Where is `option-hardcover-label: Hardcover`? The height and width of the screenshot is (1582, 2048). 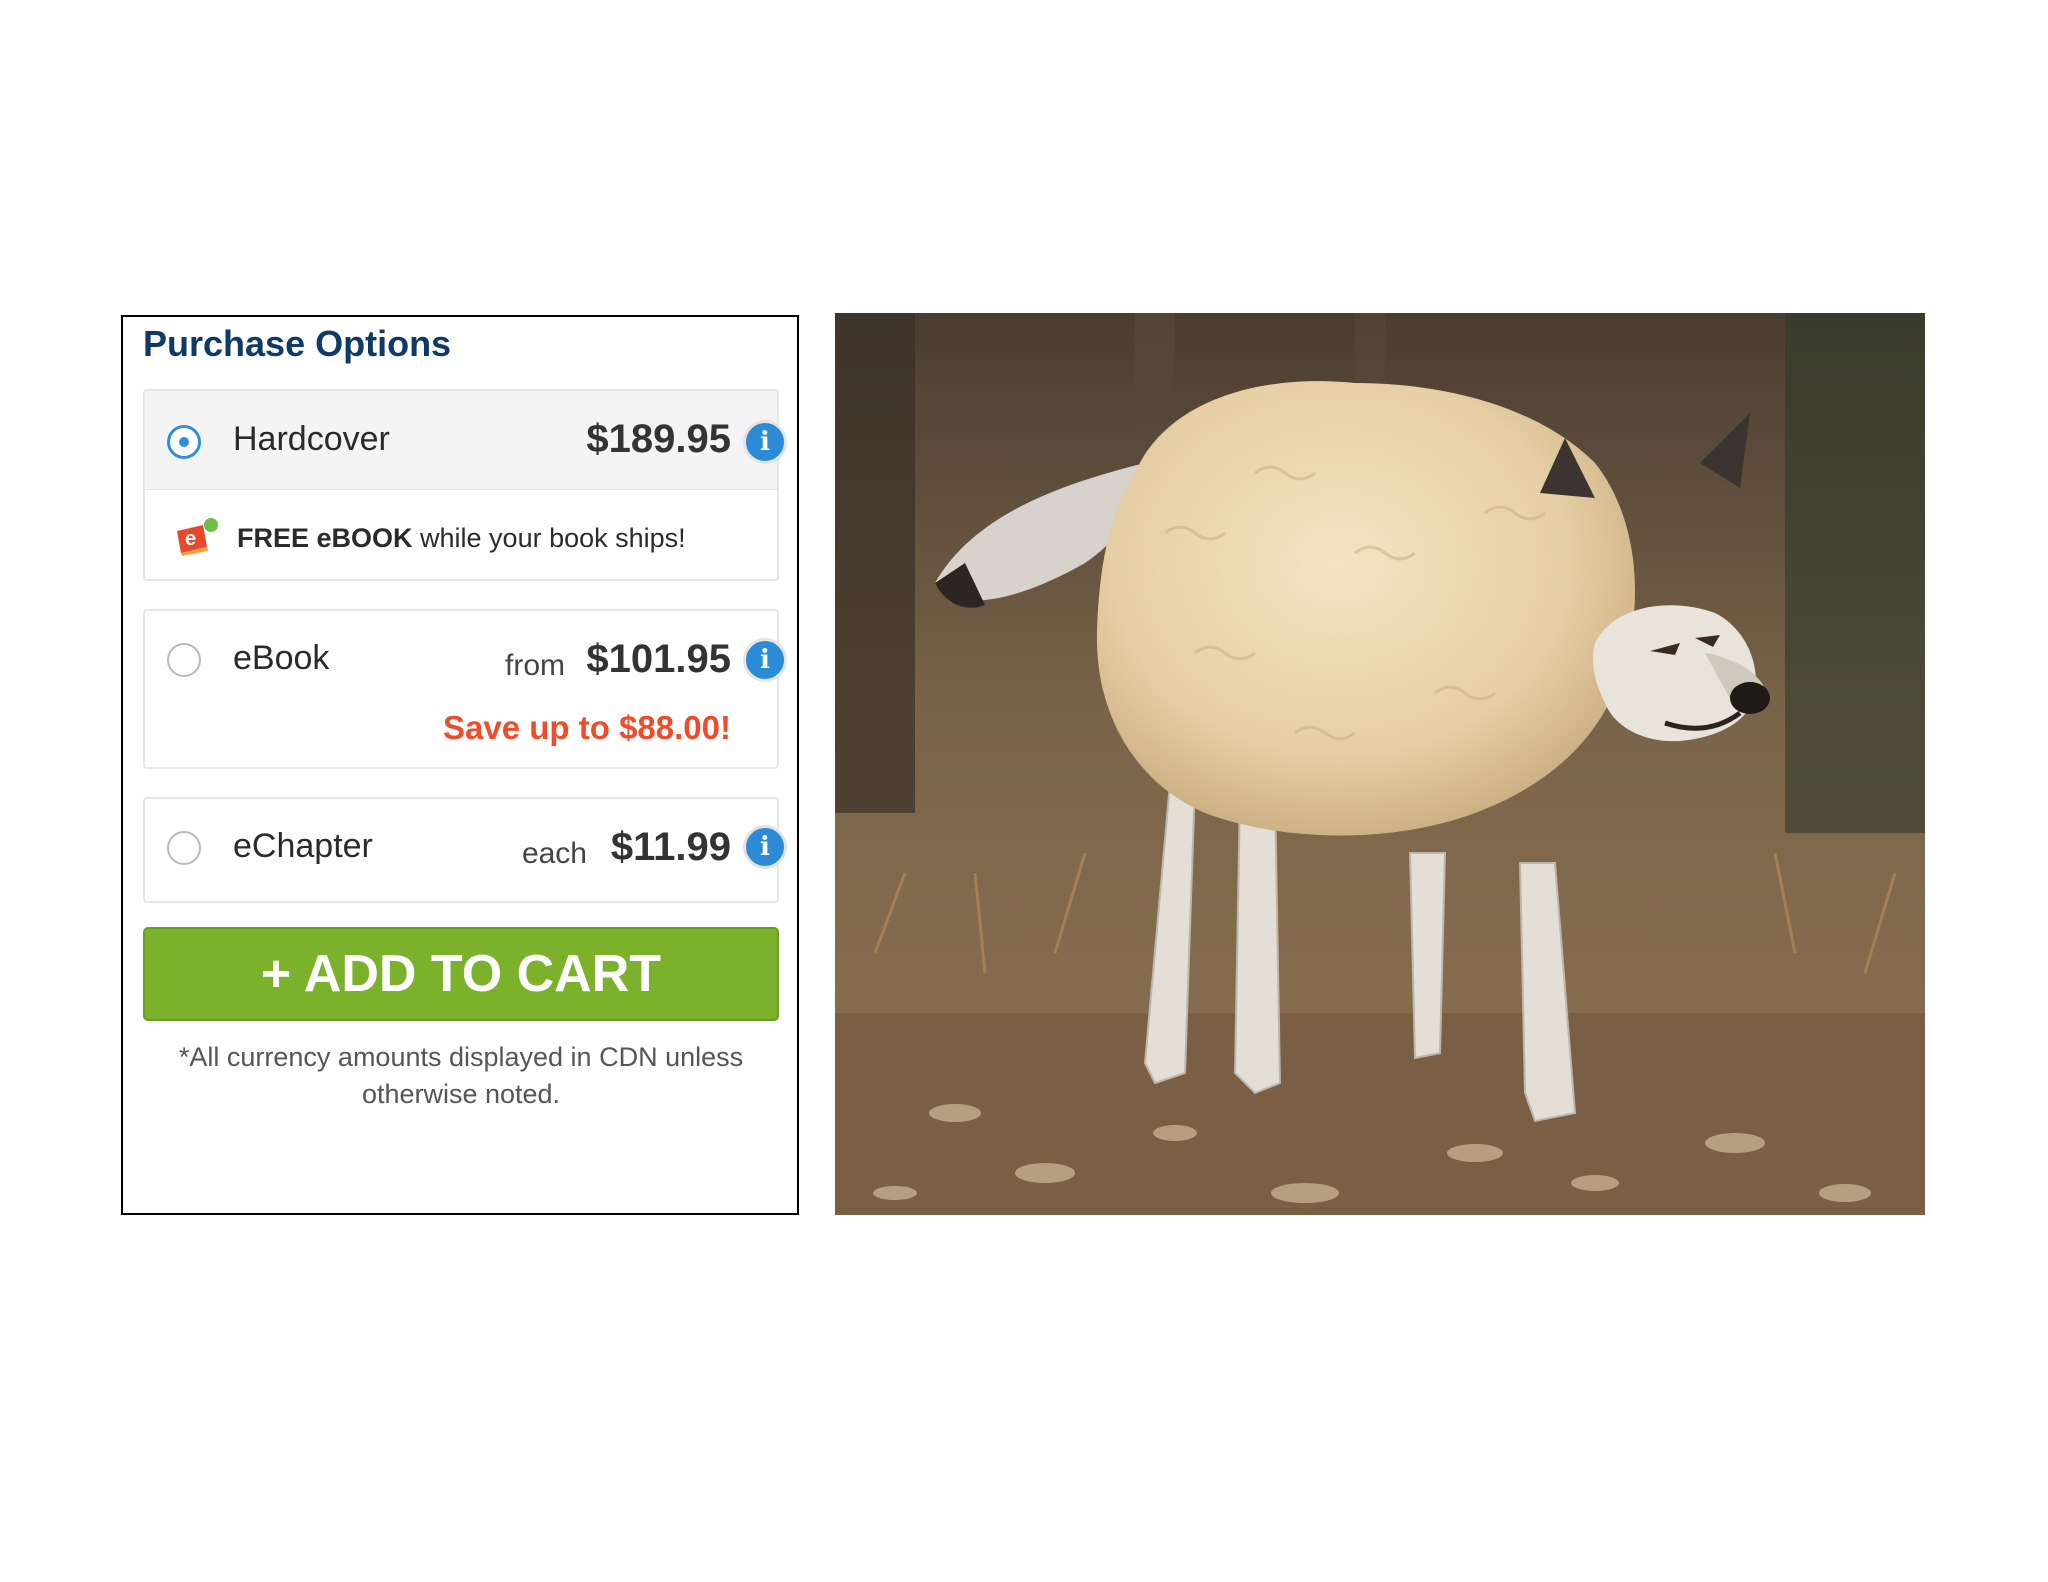 option-hardcover-label: Hardcover is located at coordinates (311, 439).